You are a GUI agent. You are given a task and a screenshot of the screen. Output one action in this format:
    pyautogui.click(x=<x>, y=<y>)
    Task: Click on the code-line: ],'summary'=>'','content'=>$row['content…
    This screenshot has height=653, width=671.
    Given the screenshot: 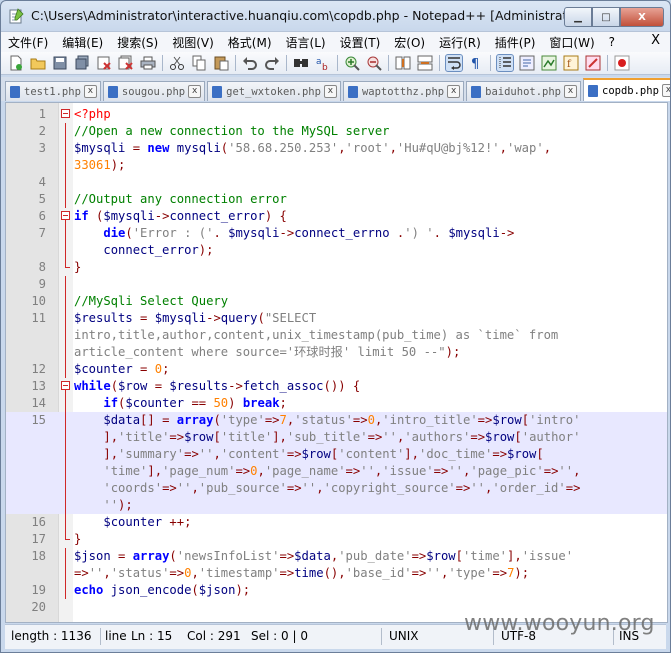 What is the action you would take?
    pyautogui.click(x=336, y=454)
    